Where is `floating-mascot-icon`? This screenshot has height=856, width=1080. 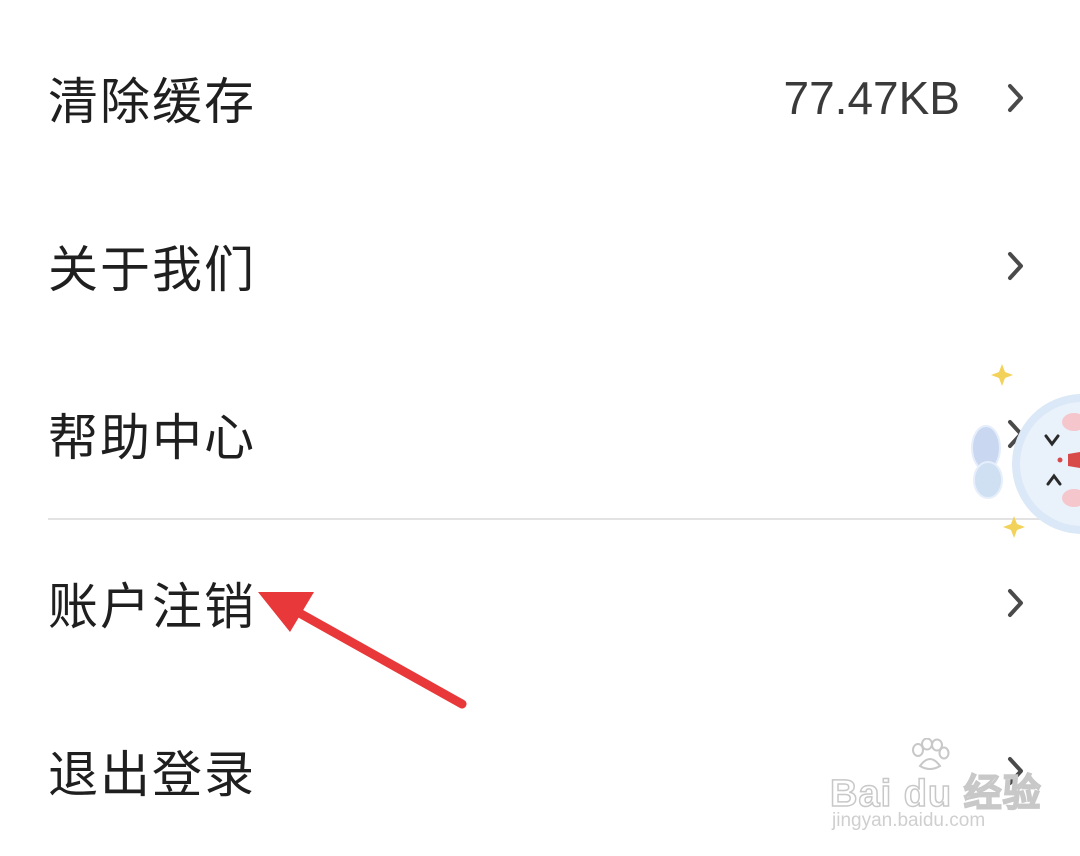
floating-mascot-icon is located at coordinates (1021, 451).